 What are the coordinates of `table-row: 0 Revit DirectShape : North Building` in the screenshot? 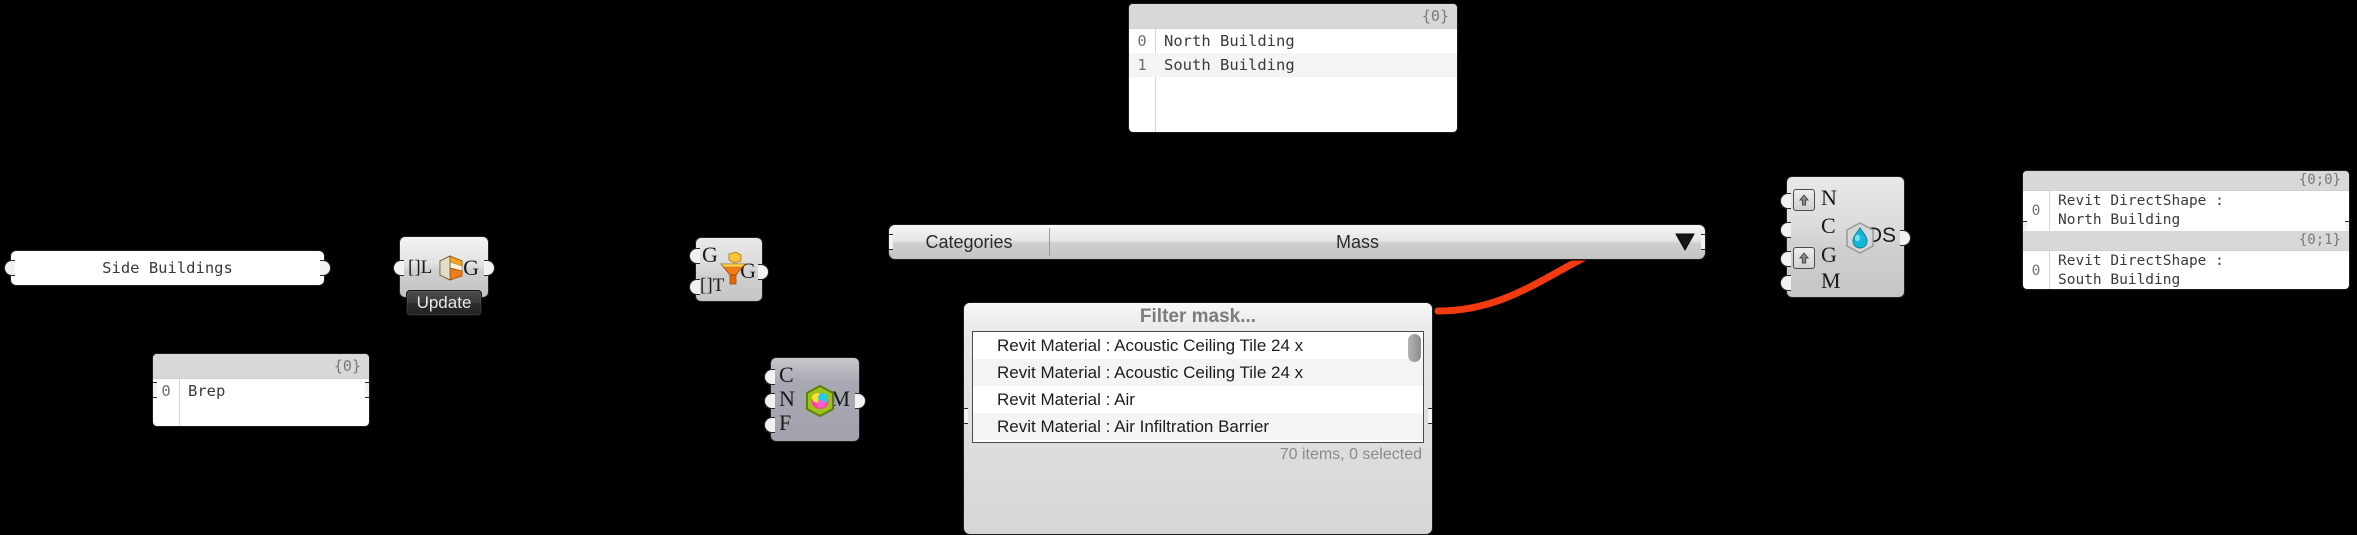 It's located at (2186, 211).